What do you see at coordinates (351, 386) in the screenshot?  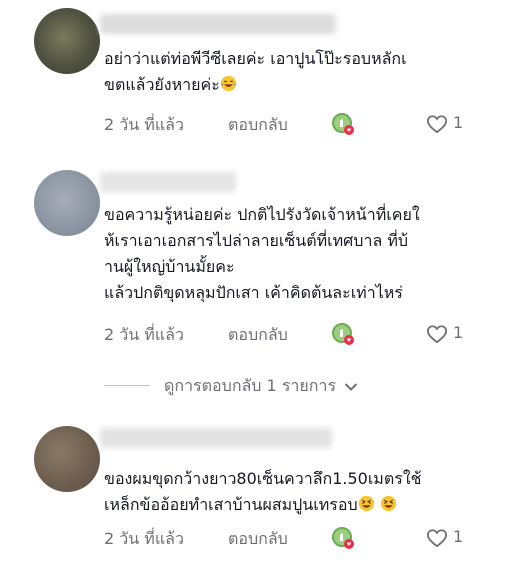 I see `chevron-down-icon` at bounding box center [351, 386].